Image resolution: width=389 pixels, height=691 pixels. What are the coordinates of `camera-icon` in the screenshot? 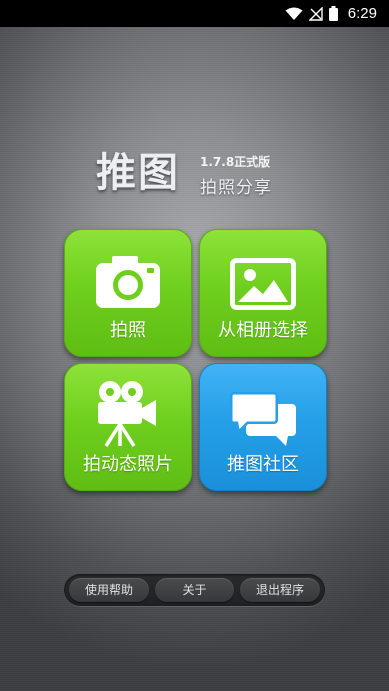 It's located at (128, 284).